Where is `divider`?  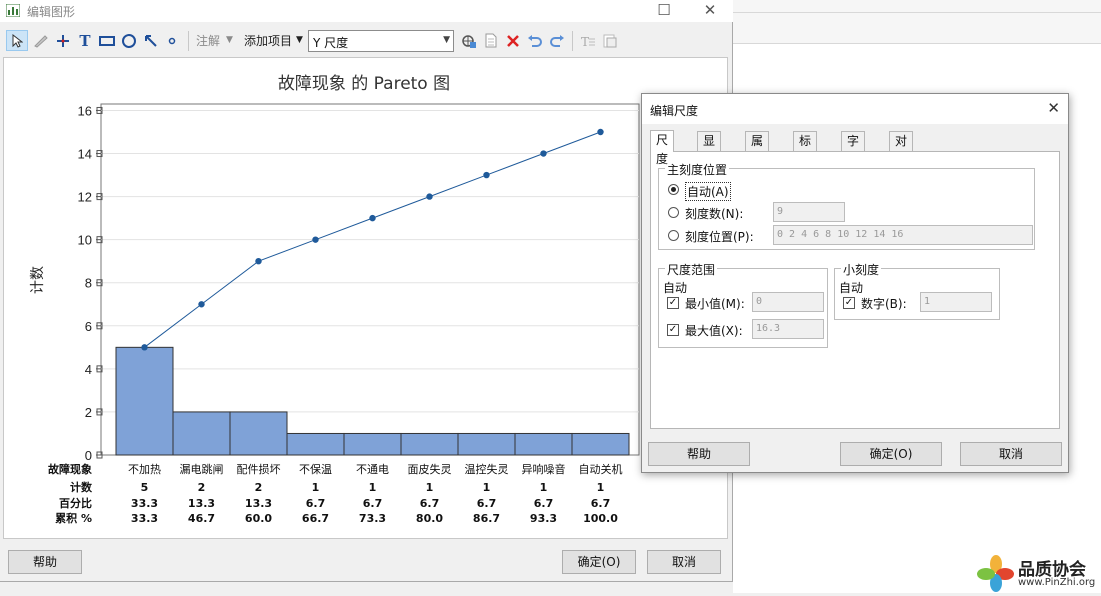 divider is located at coordinates (917, 12).